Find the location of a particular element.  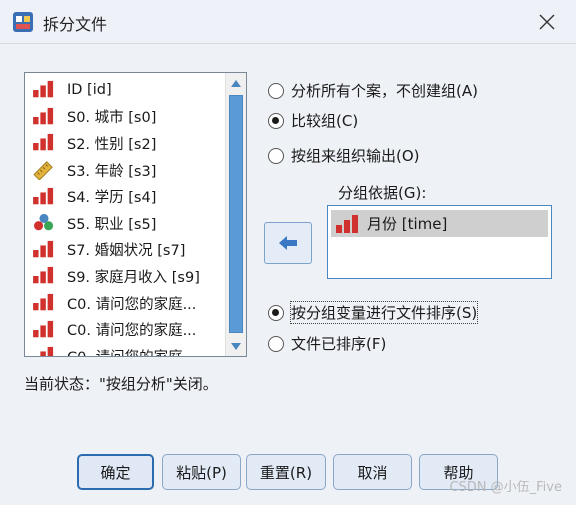

variable-label: S9. 家庭月收入 [s9] is located at coordinates (133, 277).